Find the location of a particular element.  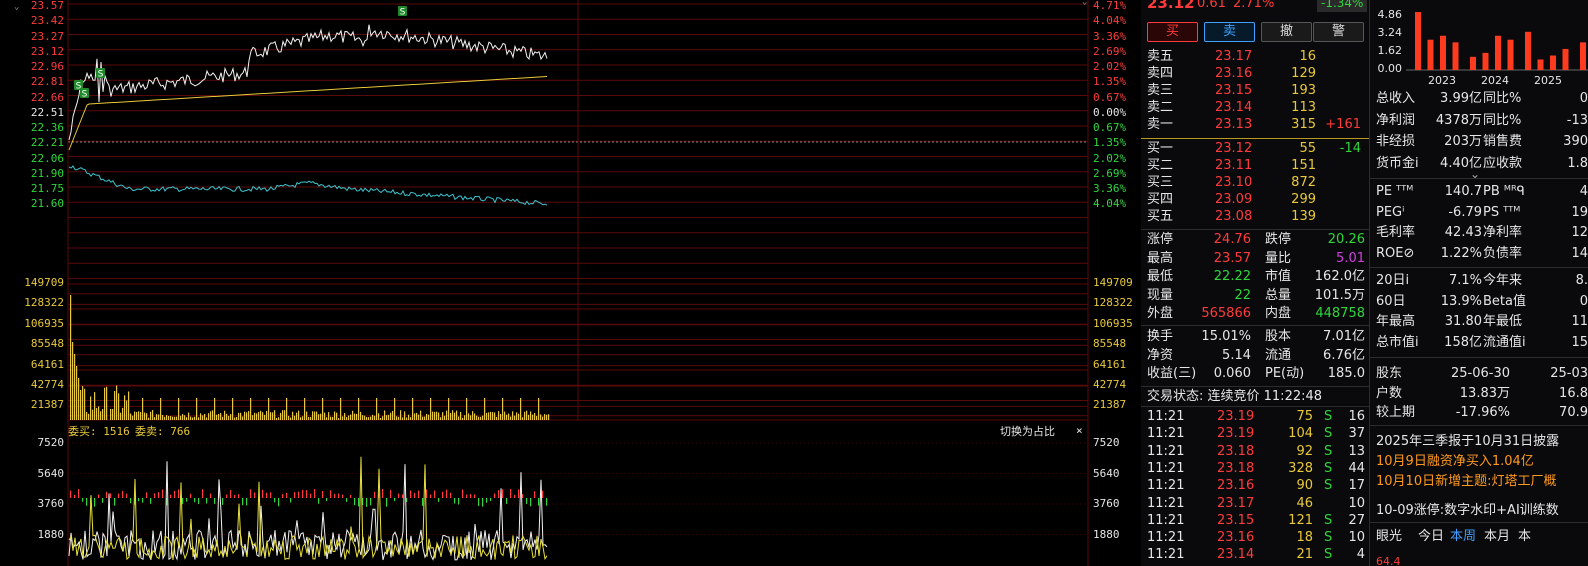

volume-tick: 149709 is located at coordinates (44, 282).